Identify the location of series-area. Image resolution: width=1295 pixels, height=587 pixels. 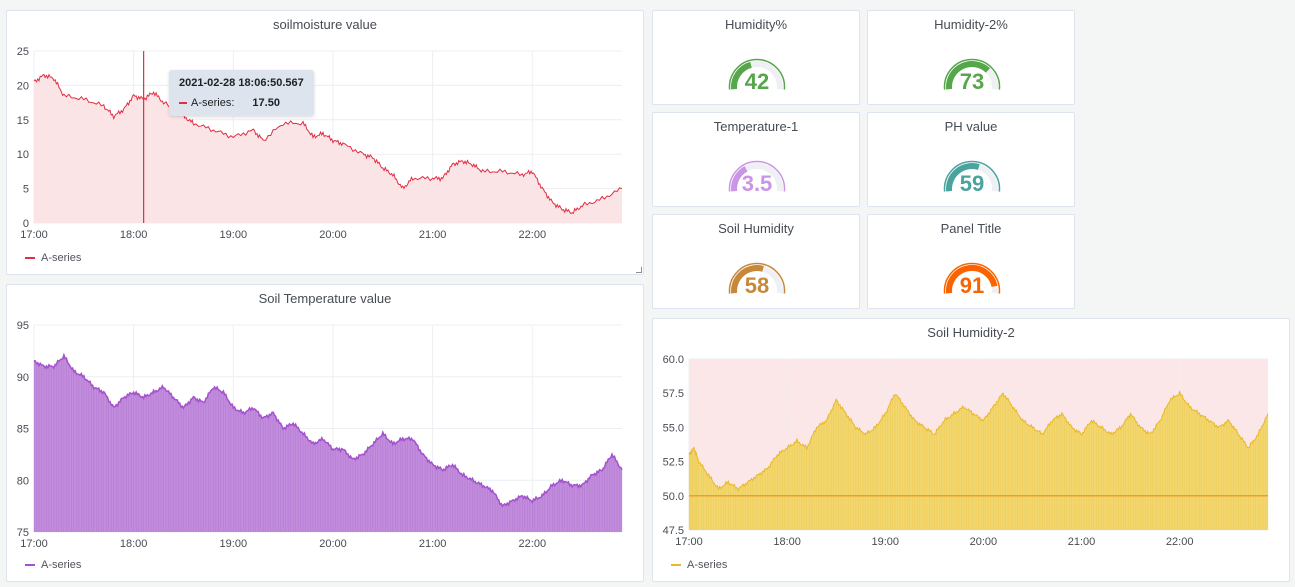
(328, 148).